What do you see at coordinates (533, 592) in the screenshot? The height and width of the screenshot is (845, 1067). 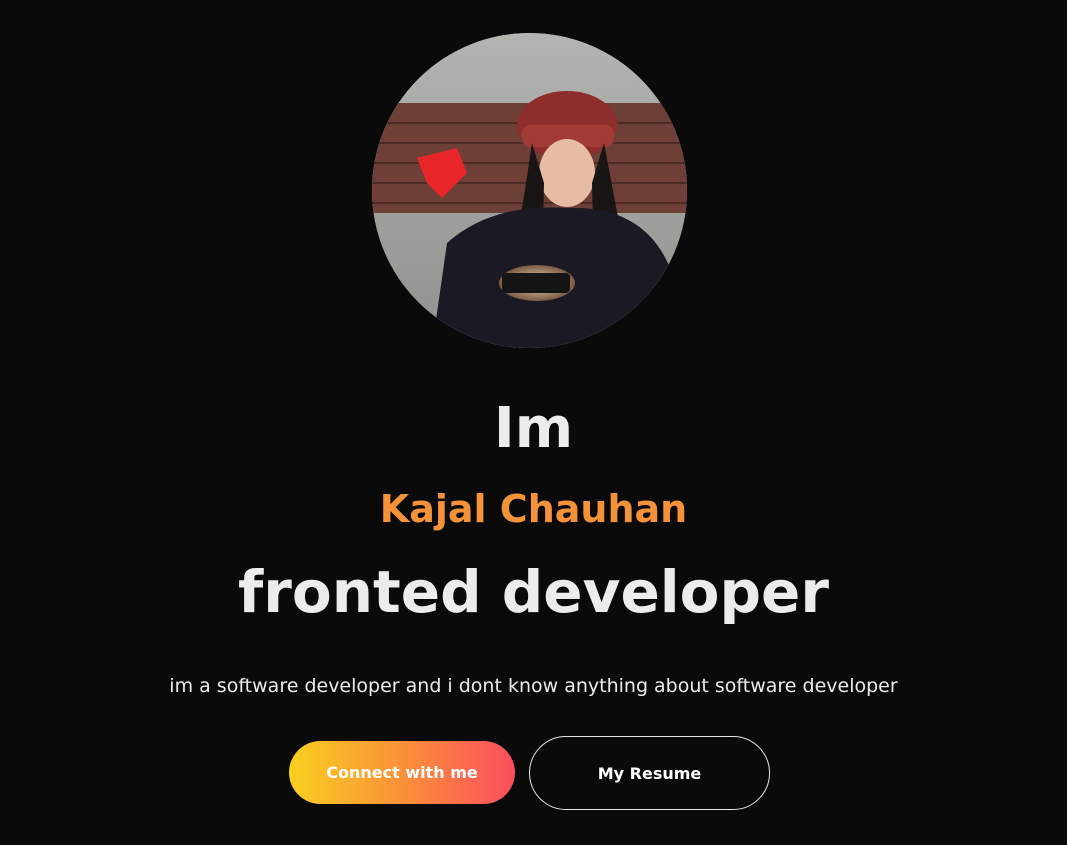 I see `role-heading: fronted developer` at bounding box center [533, 592].